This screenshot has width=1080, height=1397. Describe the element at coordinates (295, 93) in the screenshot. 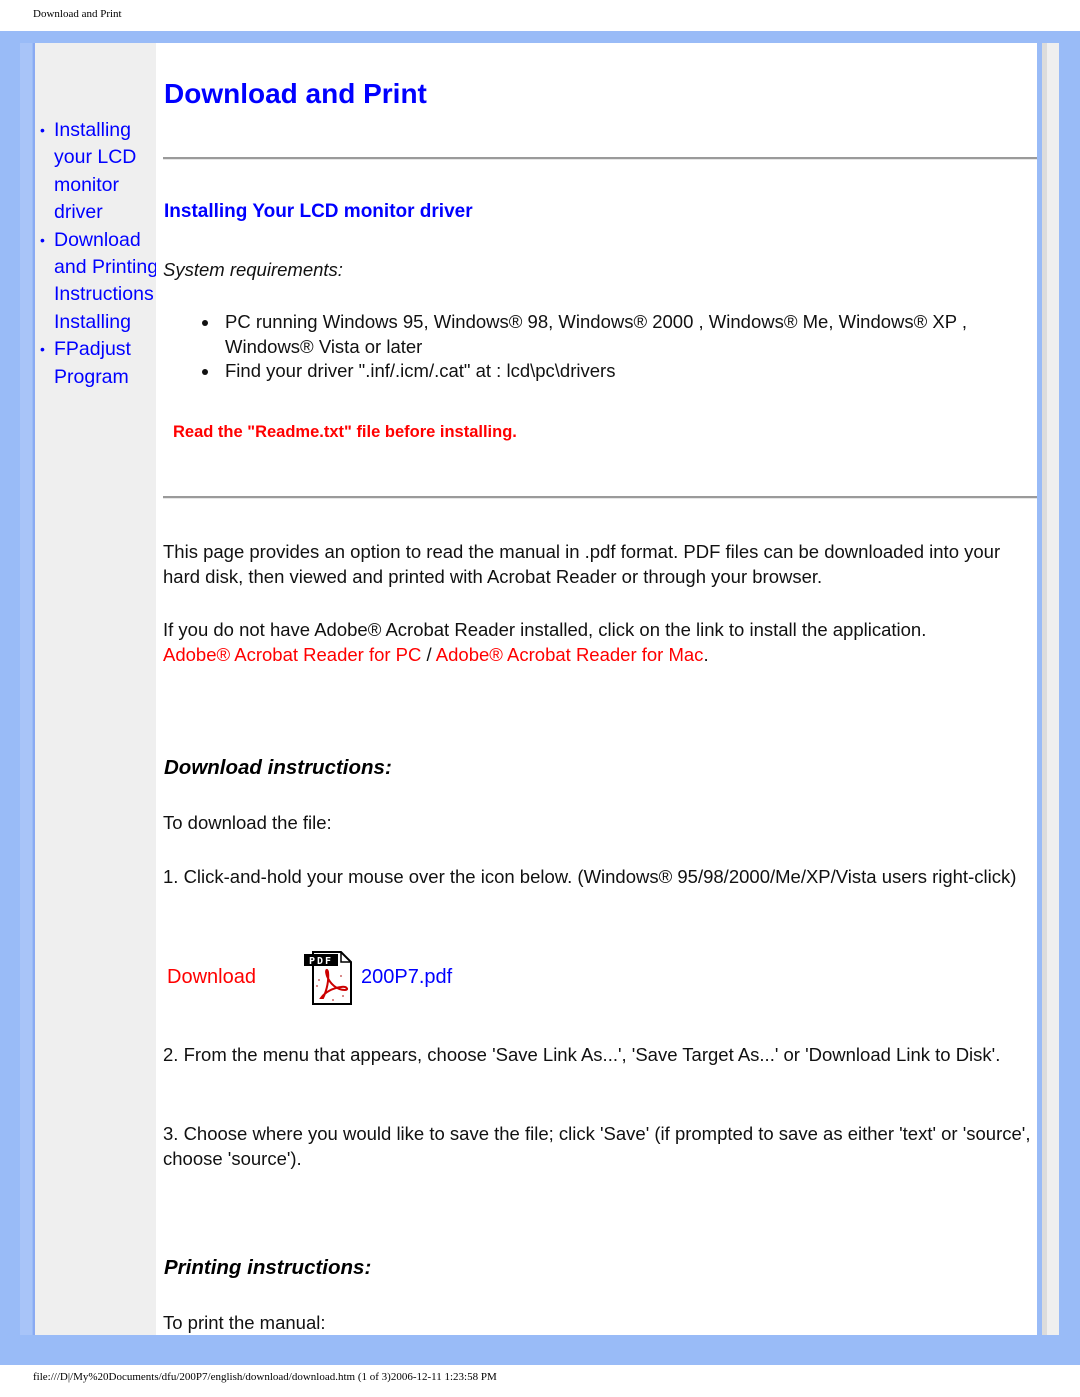

I see `page-title: Download and Print` at that location.